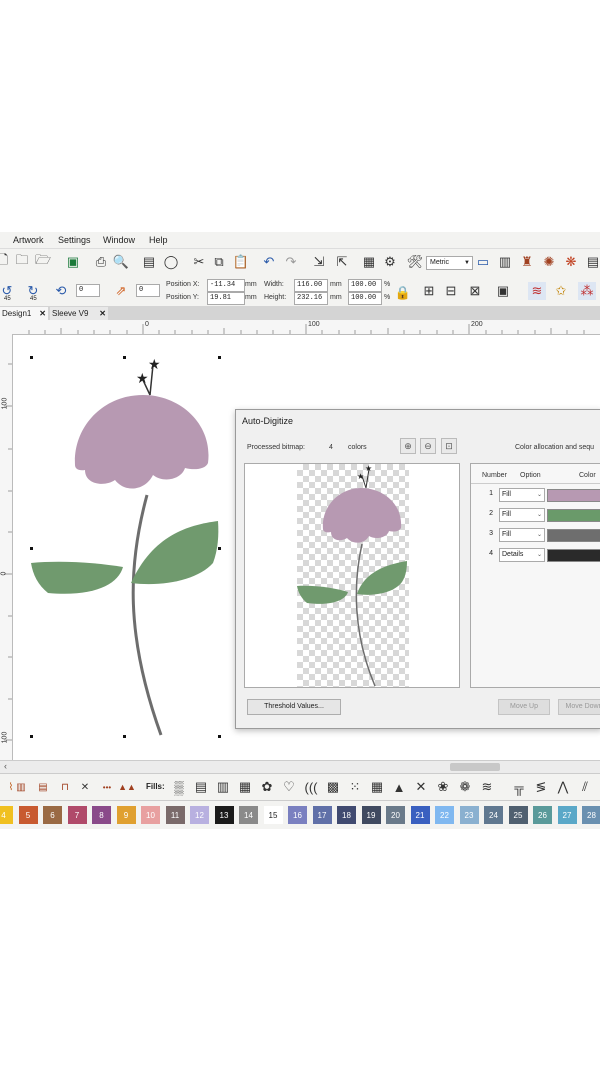  I want to click on fill-pattern-2-icon: ▤, so click(201, 787).